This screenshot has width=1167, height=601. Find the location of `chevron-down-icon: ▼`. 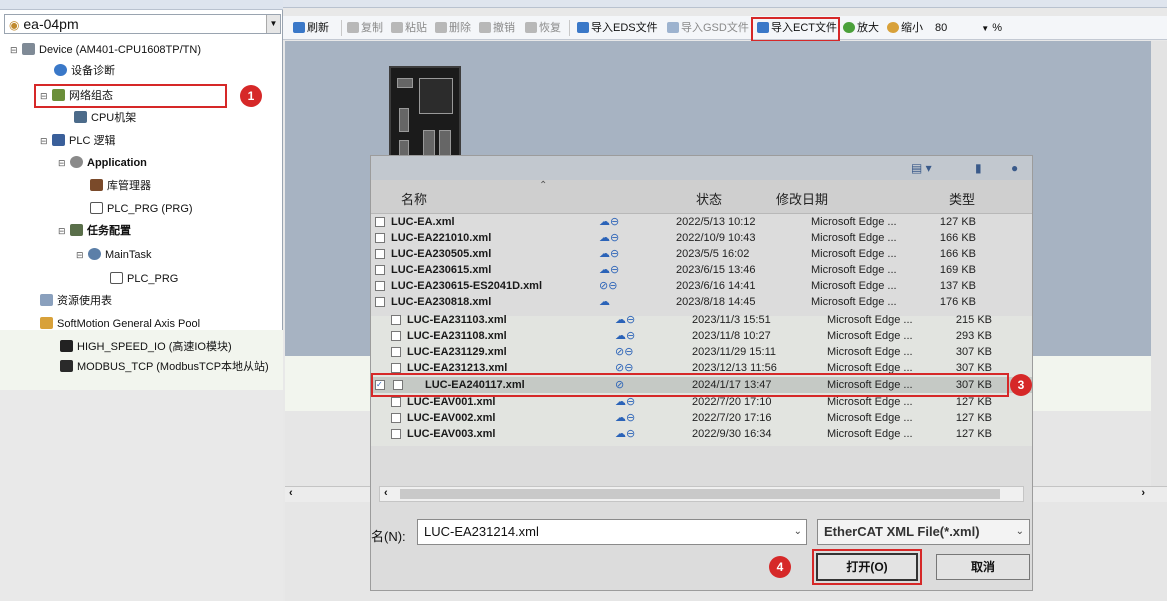

chevron-down-icon: ▼ is located at coordinates (273, 24).